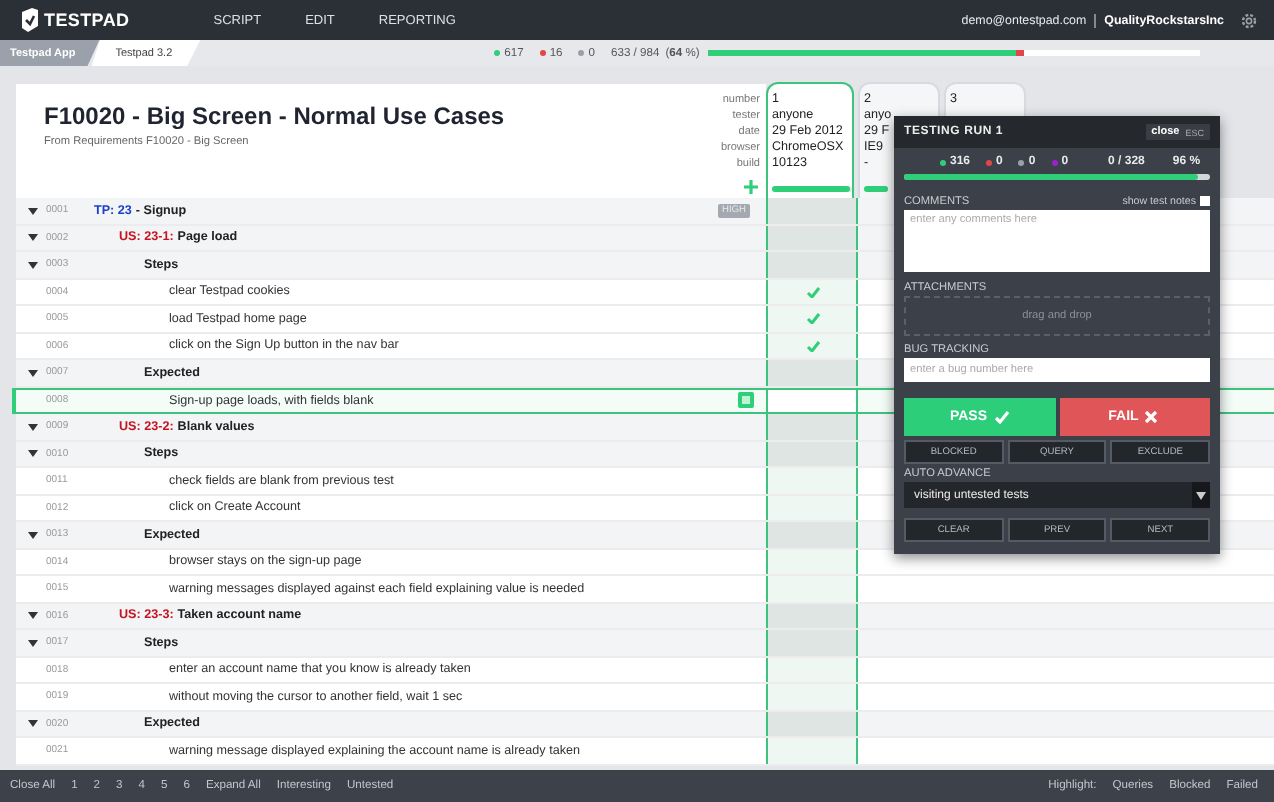  What do you see at coordinates (275, 116) in the screenshot?
I see `script-title: F10020 - Big Screen - Normal Use Cases` at bounding box center [275, 116].